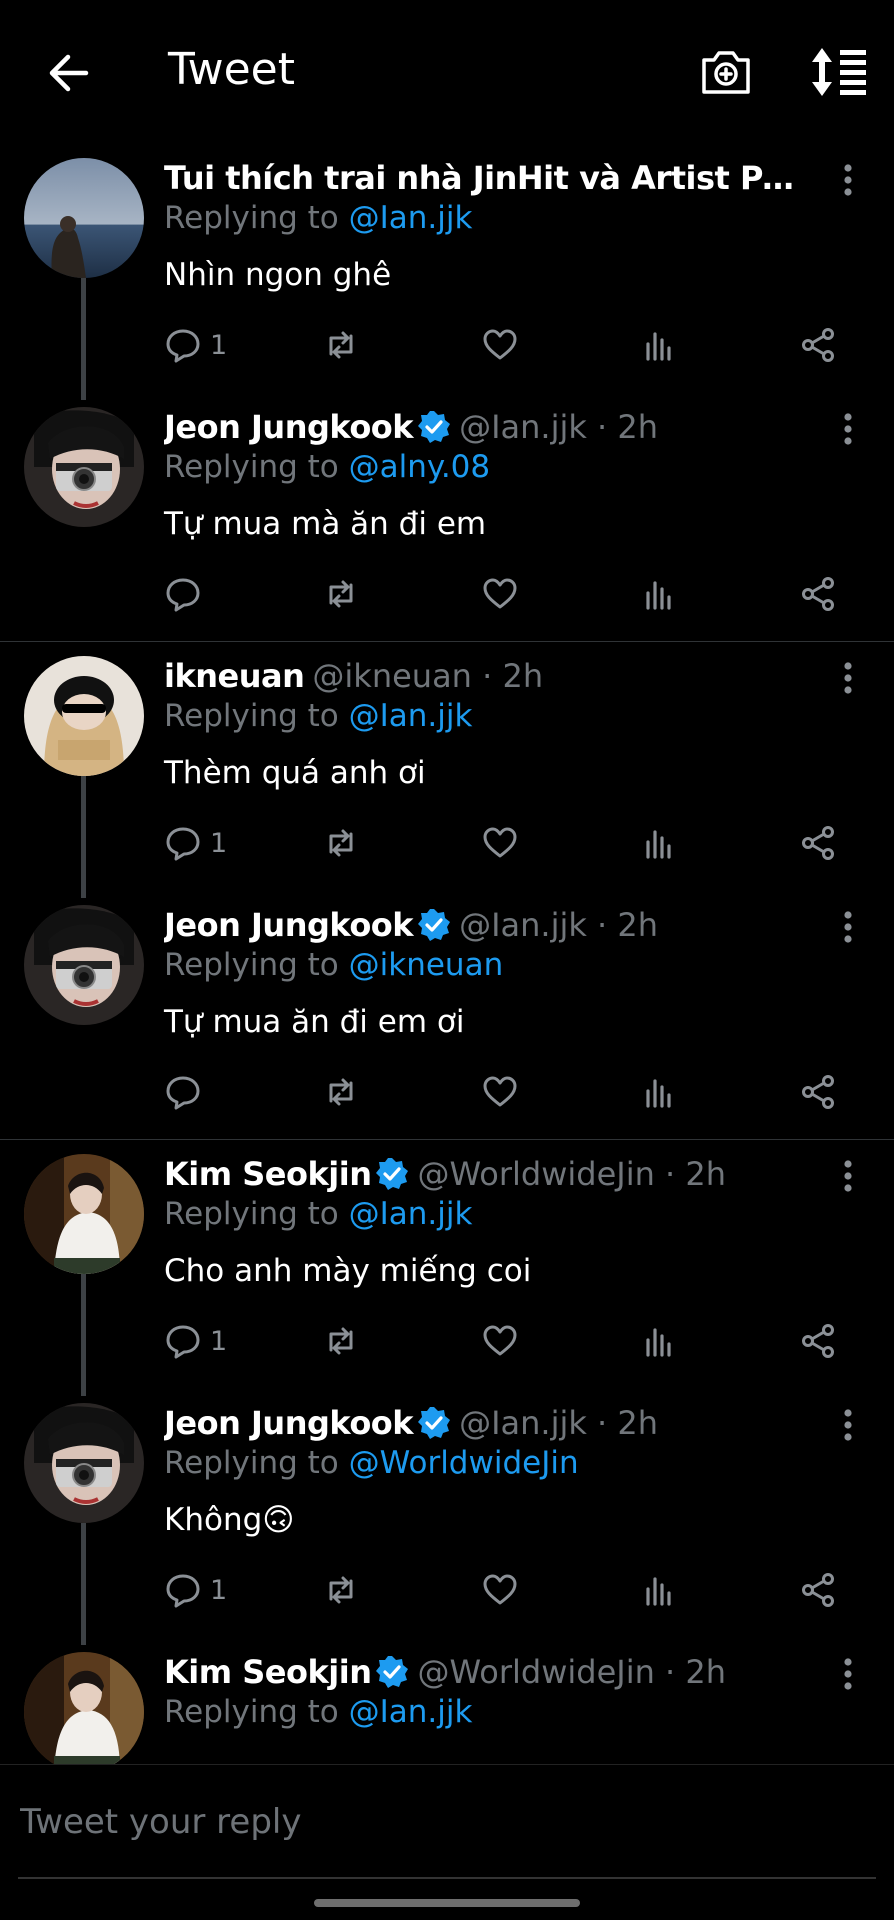 The width and height of the screenshot is (894, 1920). What do you see at coordinates (726, 72) in the screenshot?
I see `camera-button` at bounding box center [726, 72].